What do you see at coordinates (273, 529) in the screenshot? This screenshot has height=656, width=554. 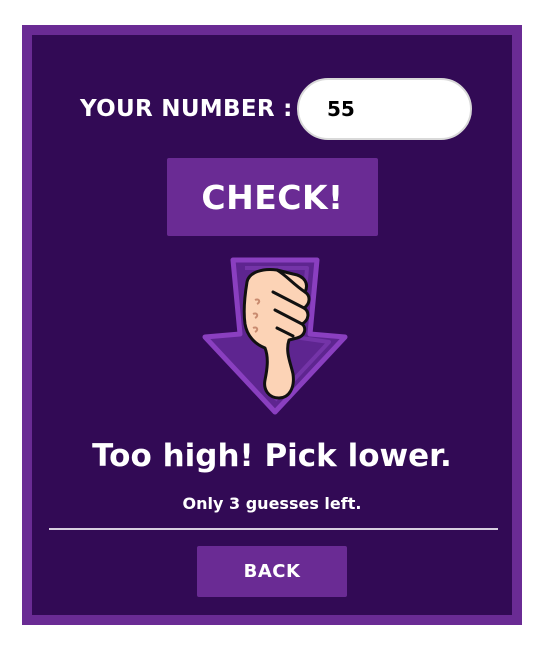 I see `divider` at bounding box center [273, 529].